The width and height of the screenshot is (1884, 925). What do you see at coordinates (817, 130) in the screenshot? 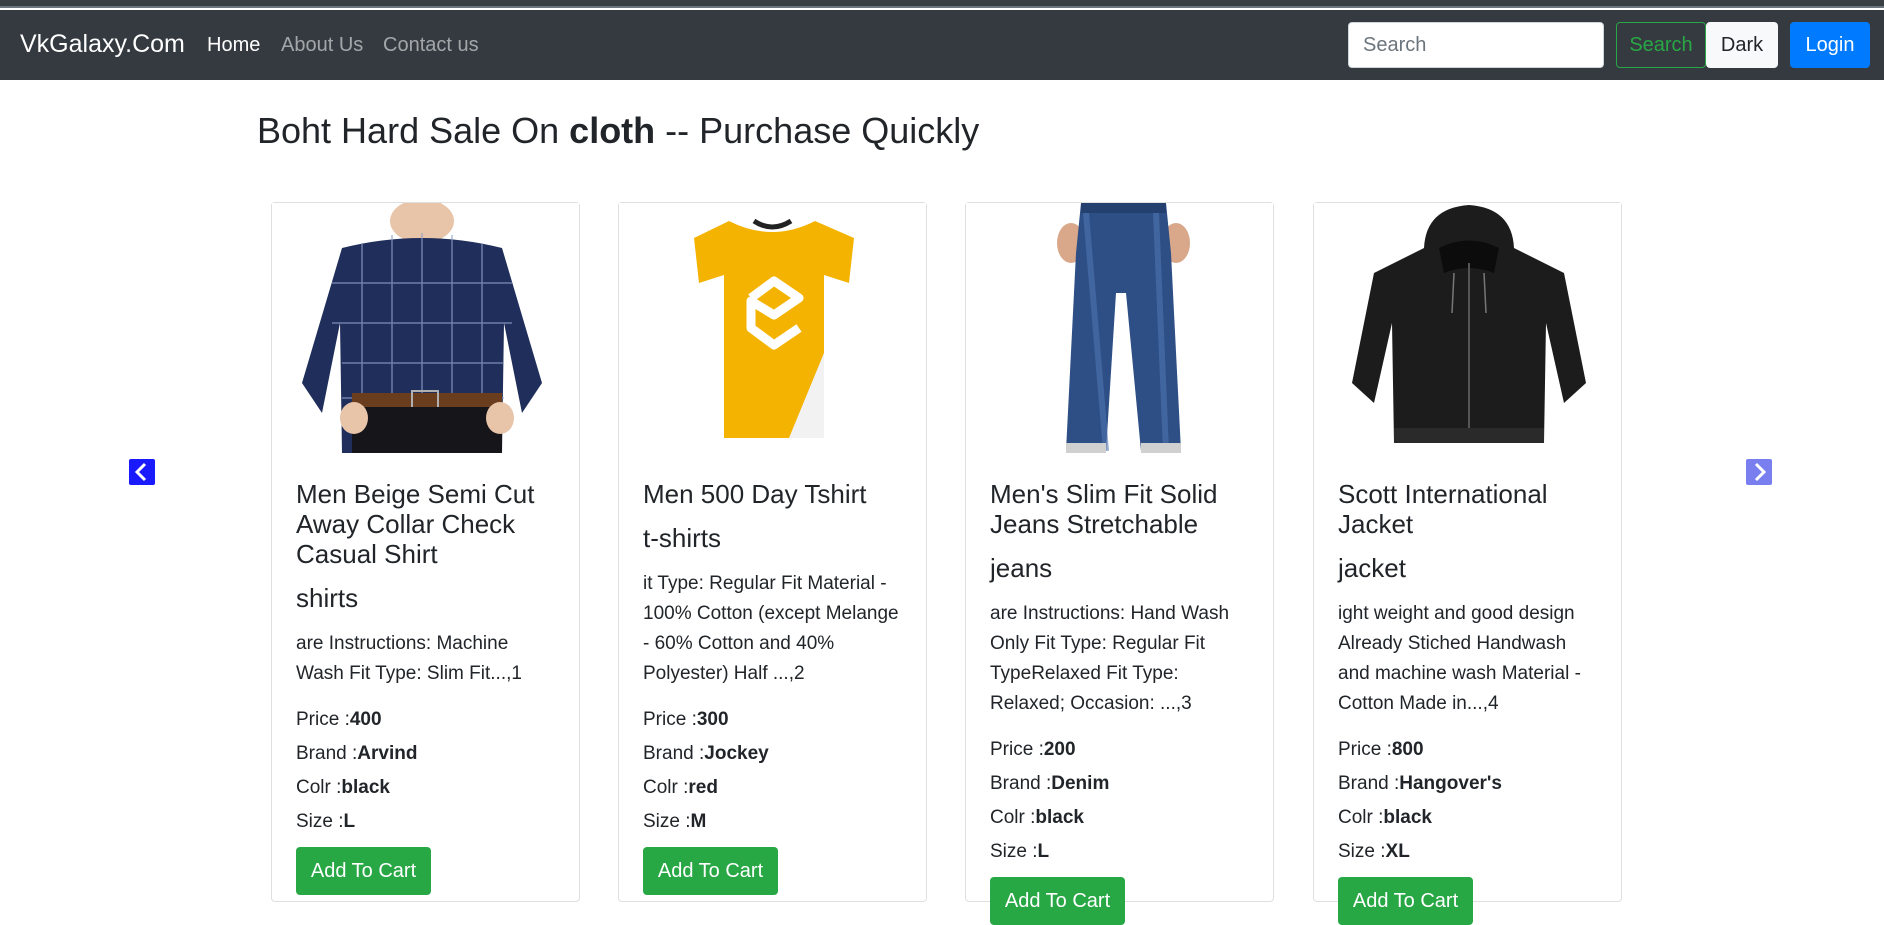
I see `heading-suffix: -- Purchase Quickly` at bounding box center [817, 130].